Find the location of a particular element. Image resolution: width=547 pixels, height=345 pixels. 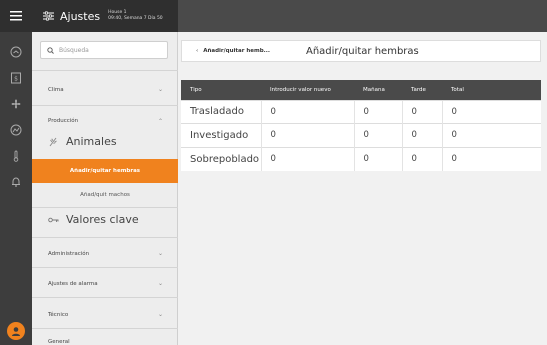

sidebar-item-administracion: Administración is located at coordinates (68, 254).